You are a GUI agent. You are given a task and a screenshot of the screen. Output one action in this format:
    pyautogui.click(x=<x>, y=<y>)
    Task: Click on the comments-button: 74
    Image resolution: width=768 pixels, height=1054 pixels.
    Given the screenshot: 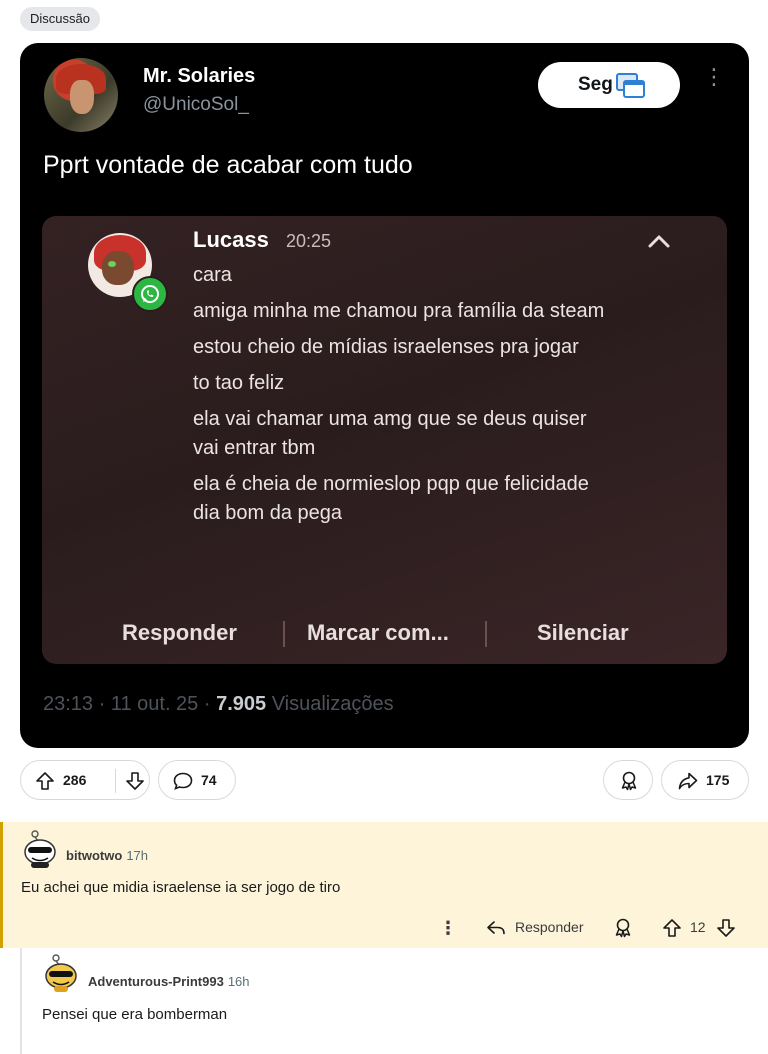 What is the action you would take?
    pyautogui.click(x=197, y=780)
    